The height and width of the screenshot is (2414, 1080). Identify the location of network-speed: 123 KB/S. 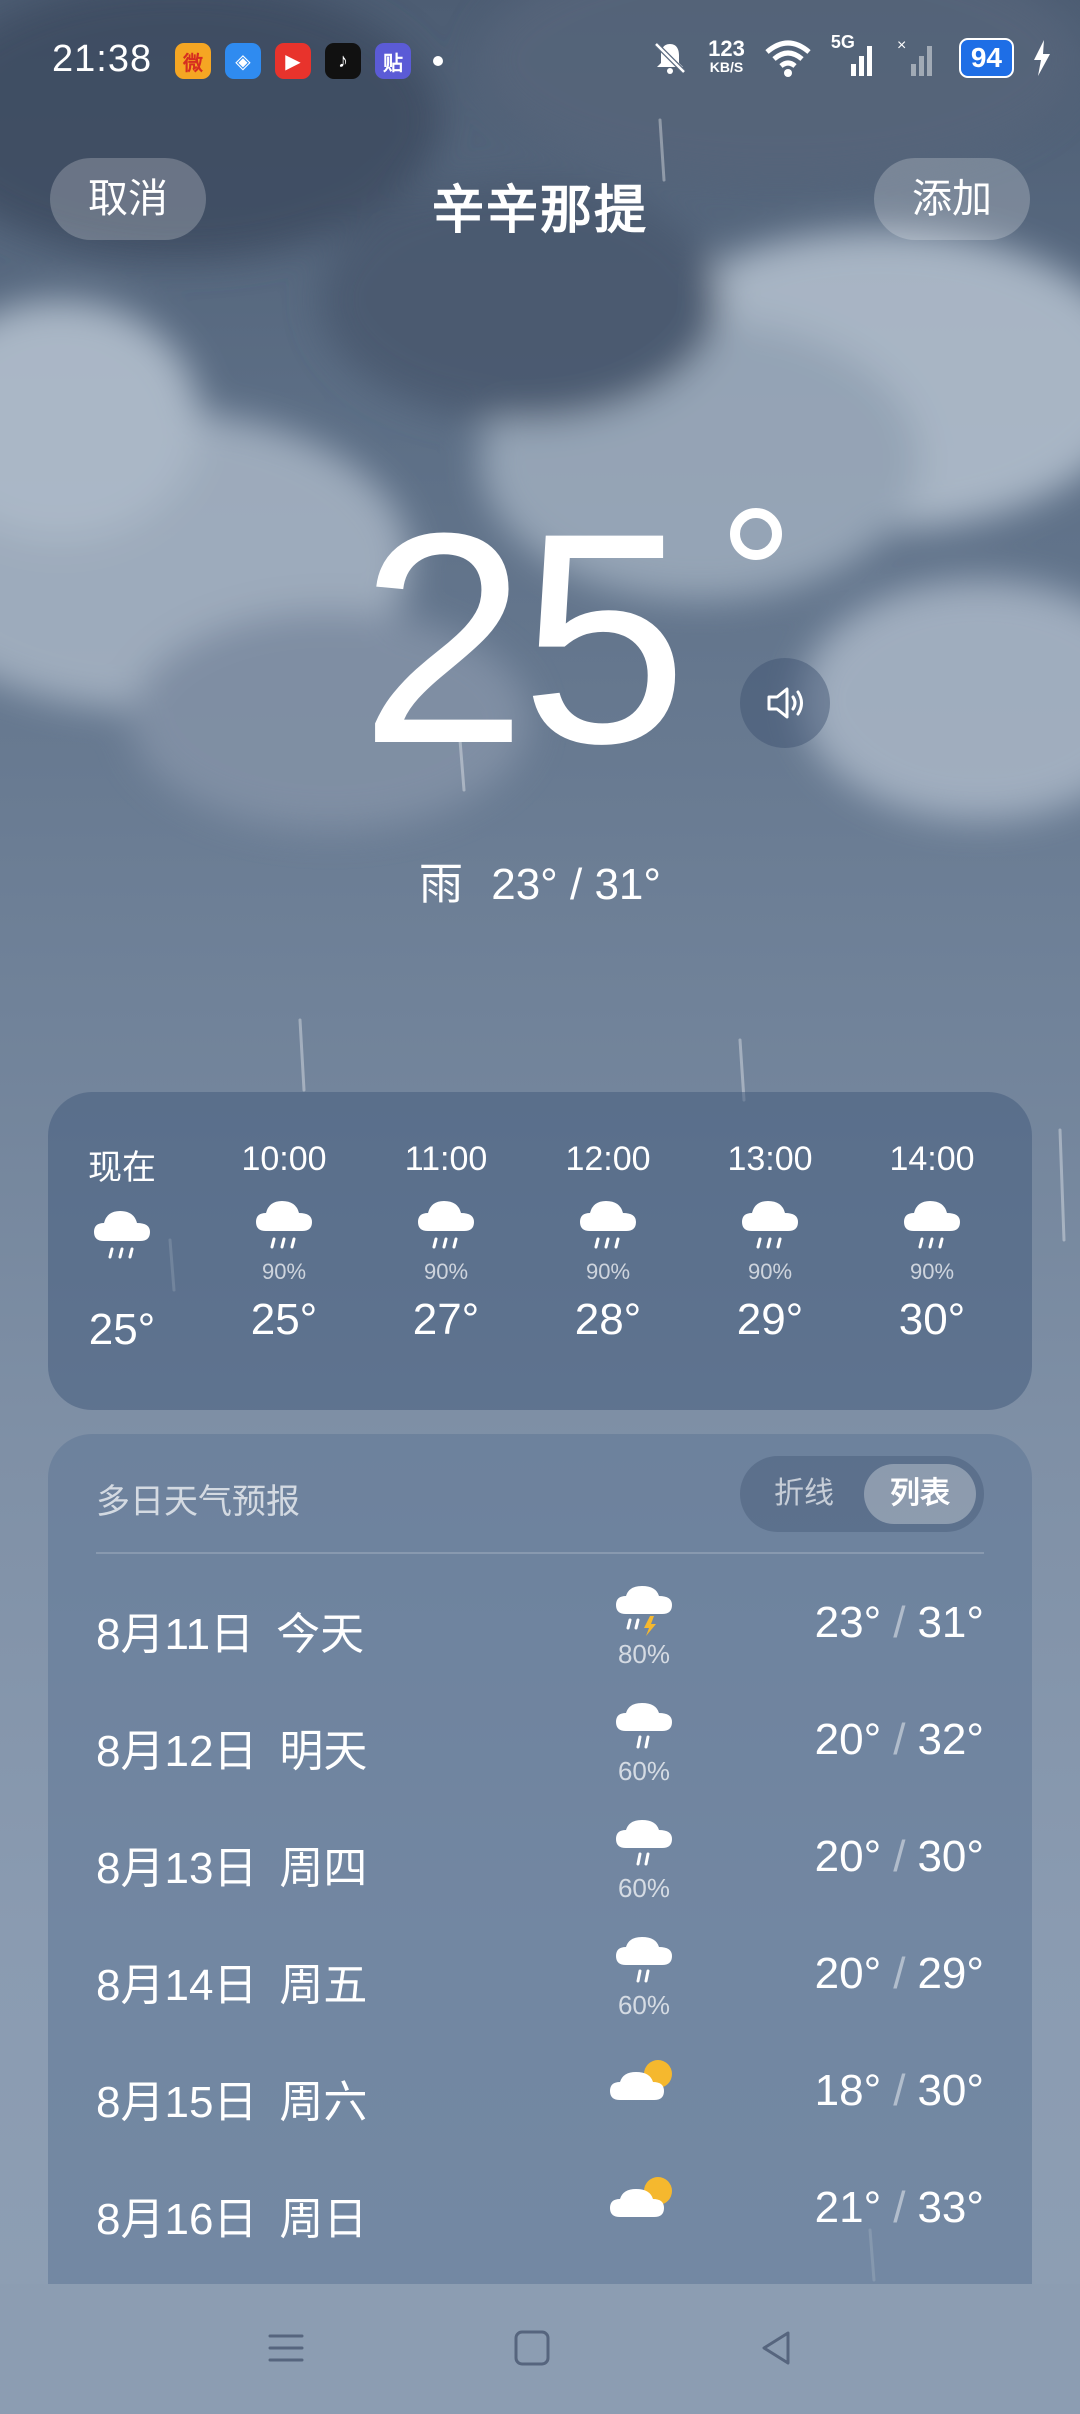
(726, 56).